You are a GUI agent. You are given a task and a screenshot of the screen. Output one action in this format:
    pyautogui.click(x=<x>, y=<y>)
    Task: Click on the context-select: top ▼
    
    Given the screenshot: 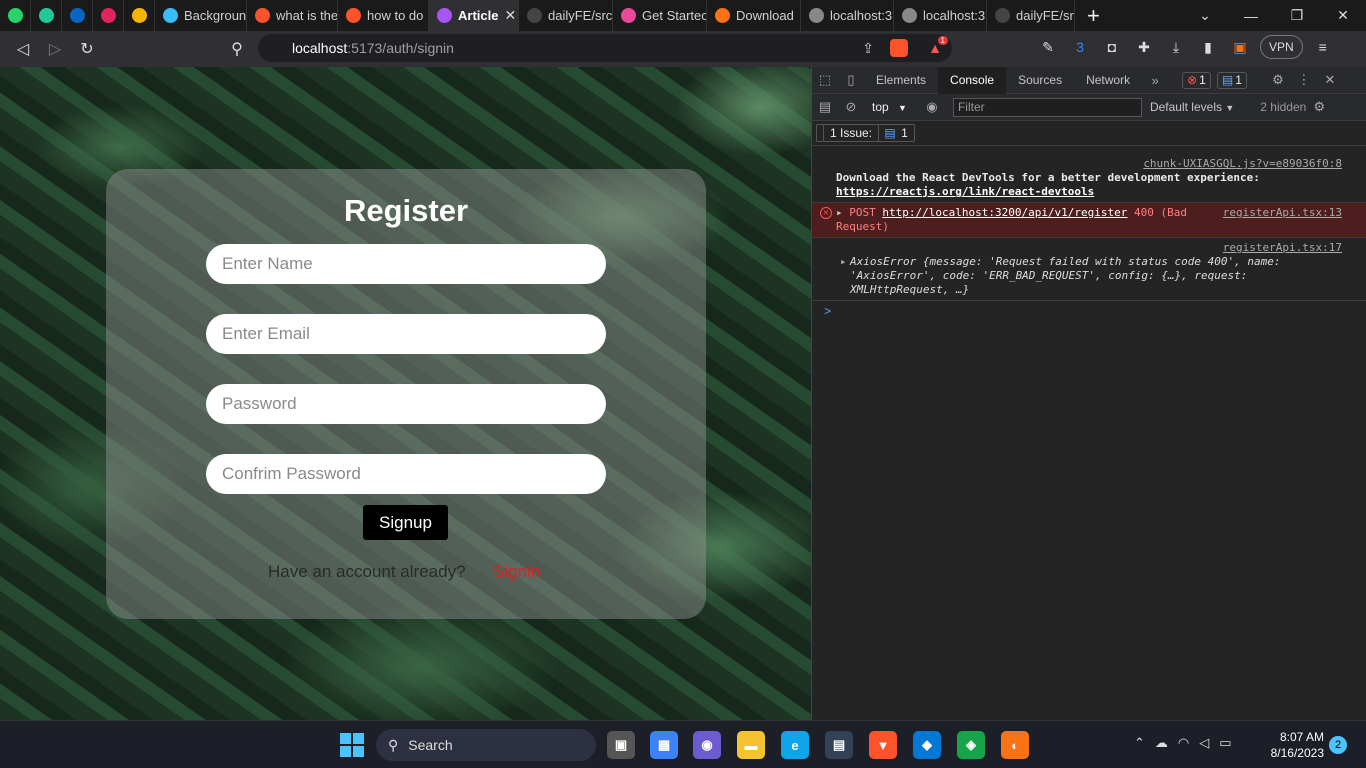 What is the action you would take?
    pyautogui.click(x=889, y=107)
    